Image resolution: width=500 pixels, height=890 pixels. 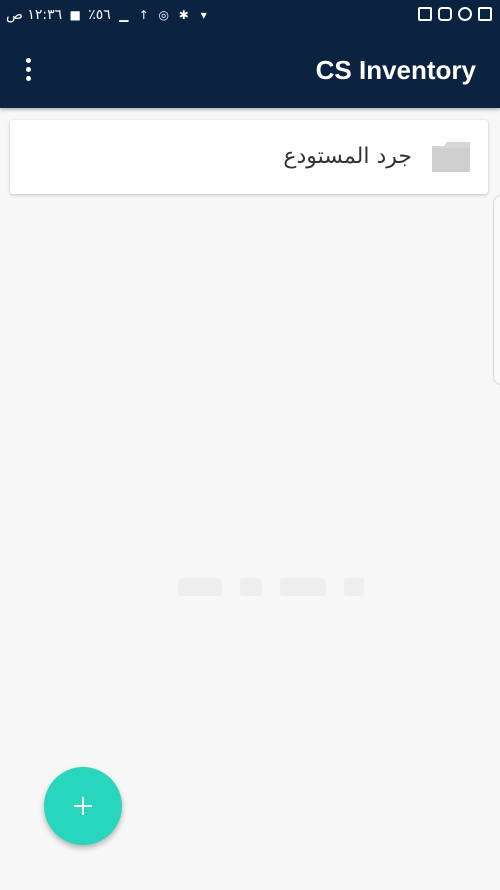 I want to click on instagram-icon, so click(x=445, y=14).